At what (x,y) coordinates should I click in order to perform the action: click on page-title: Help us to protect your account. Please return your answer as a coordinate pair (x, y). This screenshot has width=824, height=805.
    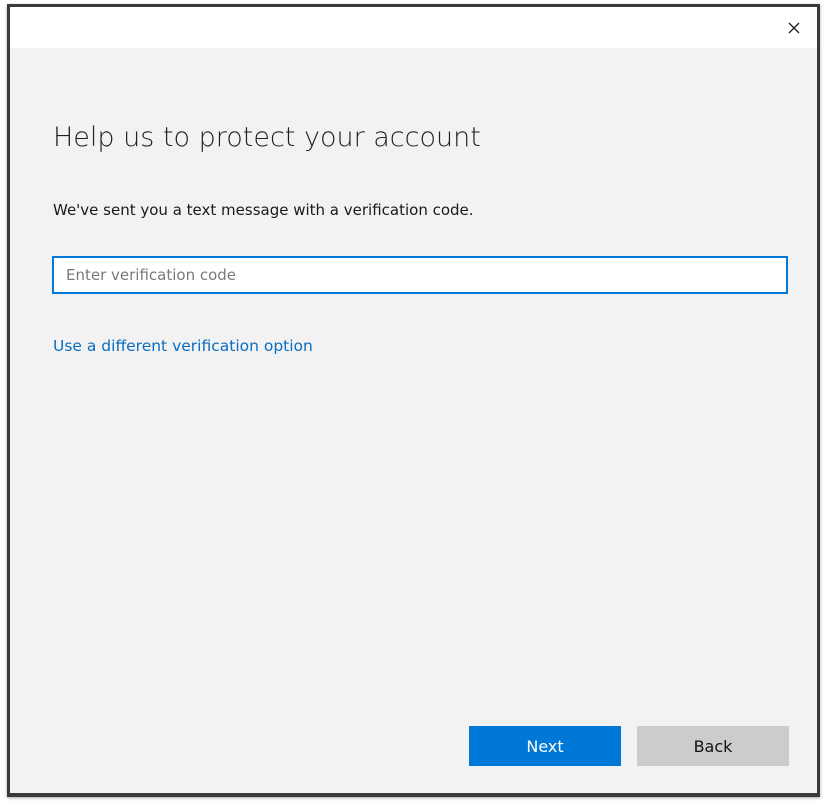
    Looking at the image, I should click on (267, 137).